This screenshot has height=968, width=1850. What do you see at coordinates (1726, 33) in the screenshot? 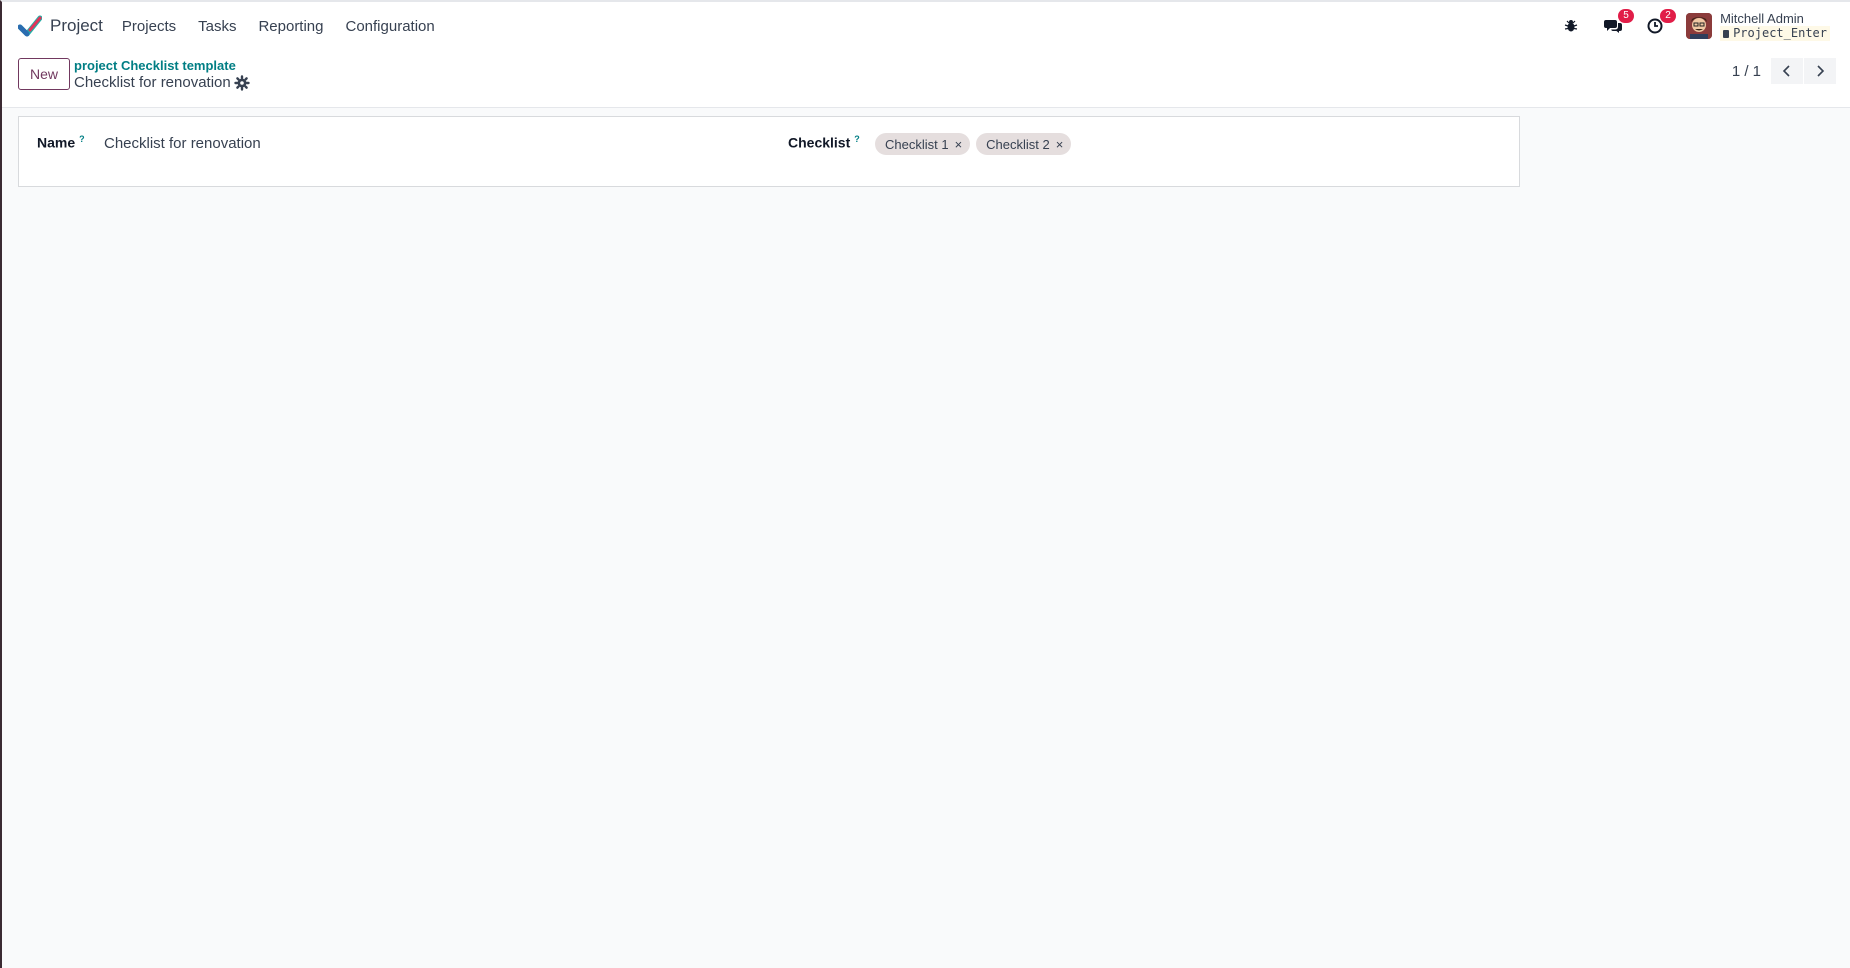
I see `database-icon` at bounding box center [1726, 33].